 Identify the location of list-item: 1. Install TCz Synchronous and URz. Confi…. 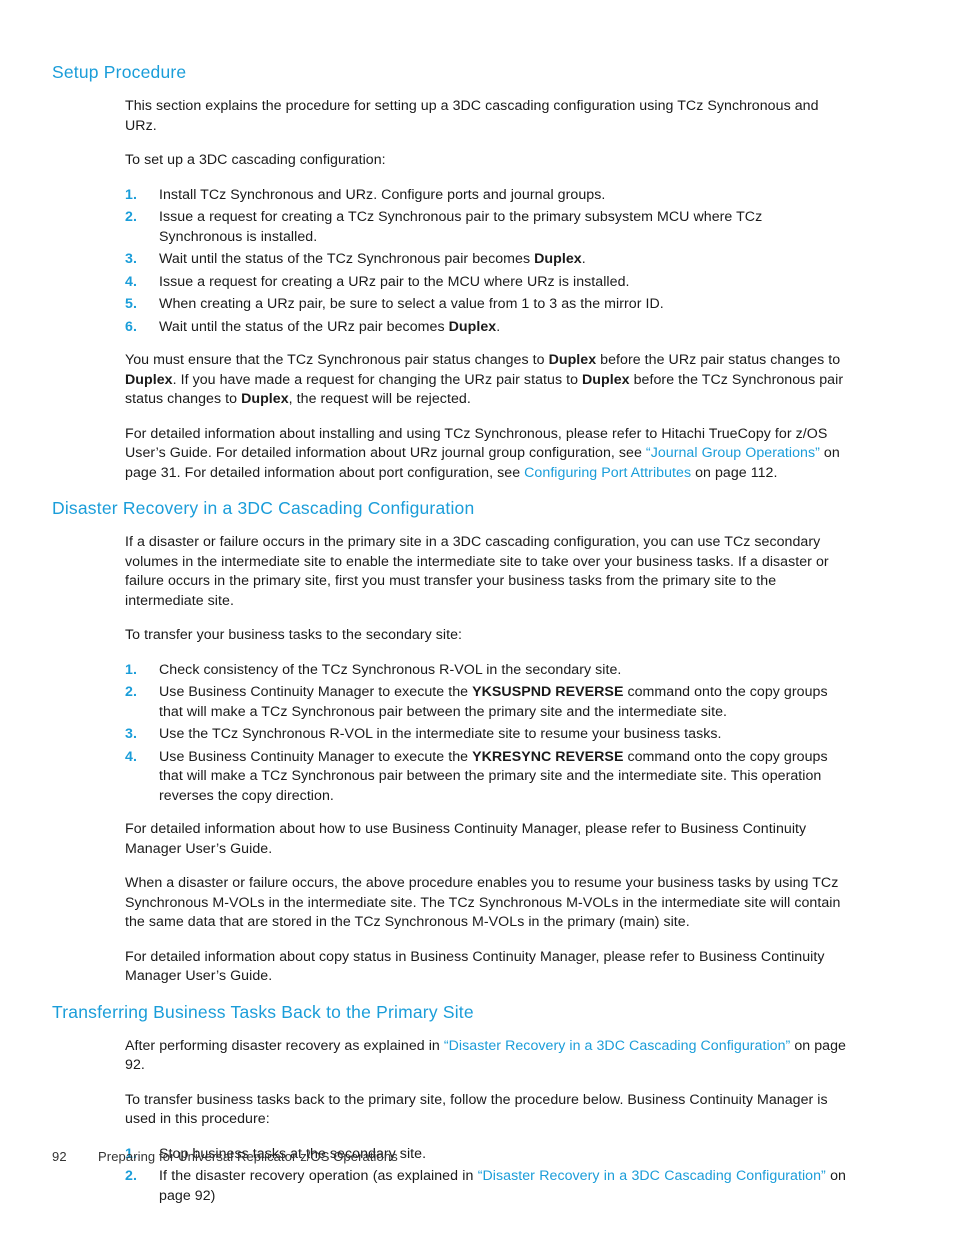
(485, 196).